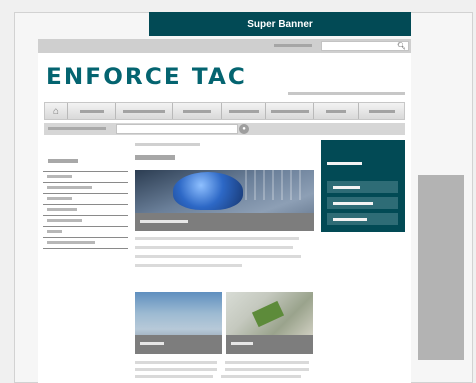 The height and width of the screenshot is (383, 476). I want to click on top-search-input: 🔍︎, so click(365, 46).